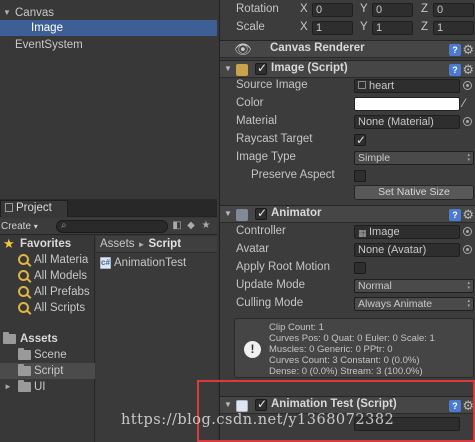 The width and height of the screenshot is (475, 442). I want to click on source-image-field: heart, so click(407, 86).